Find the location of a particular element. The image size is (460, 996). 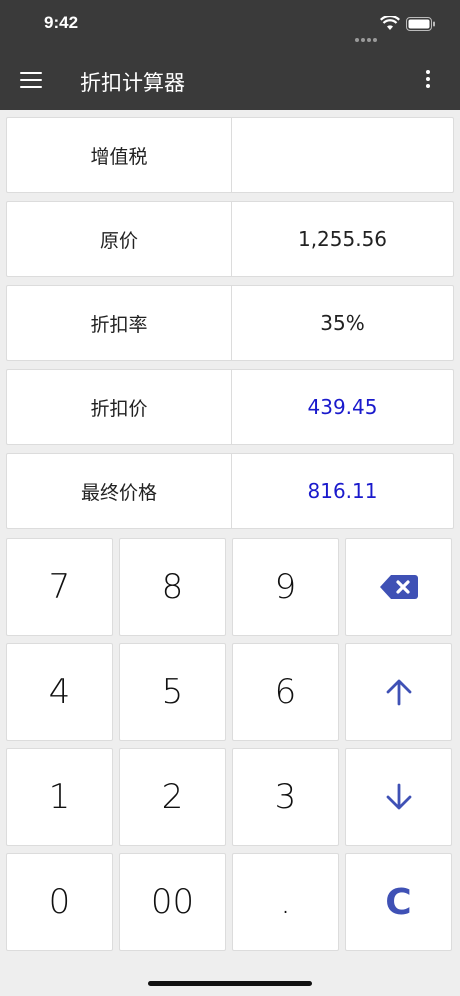

menu-icon is located at coordinates (31, 81).